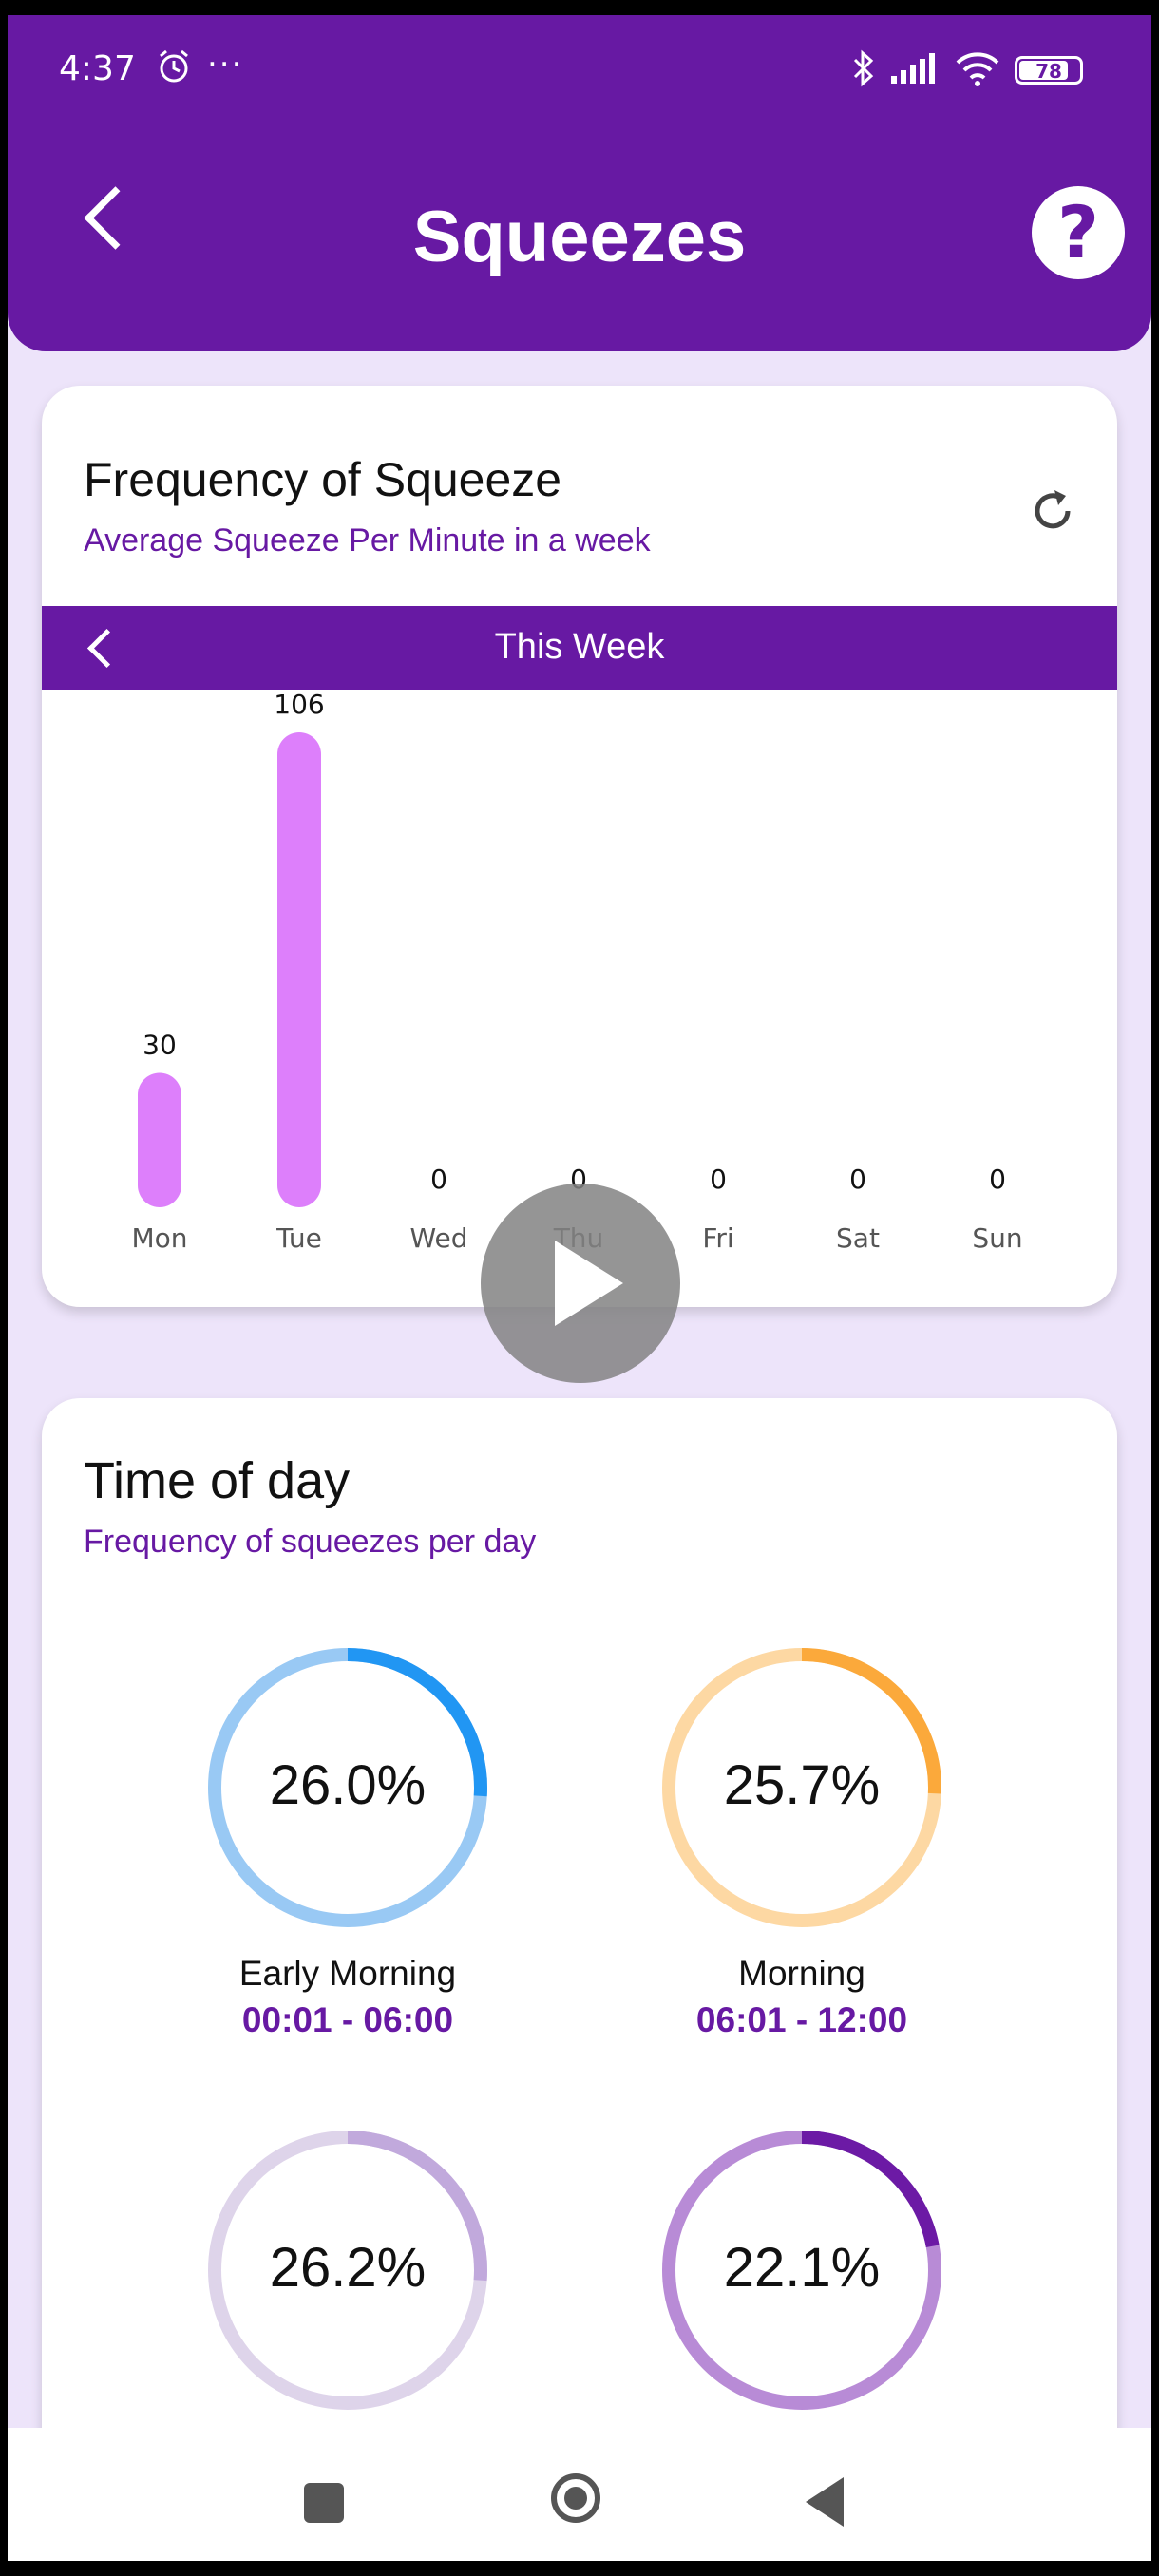 This screenshot has height=2576, width=1159. What do you see at coordinates (863, 70) in the screenshot?
I see `bluetooth-icon` at bounding box center [863, 70].